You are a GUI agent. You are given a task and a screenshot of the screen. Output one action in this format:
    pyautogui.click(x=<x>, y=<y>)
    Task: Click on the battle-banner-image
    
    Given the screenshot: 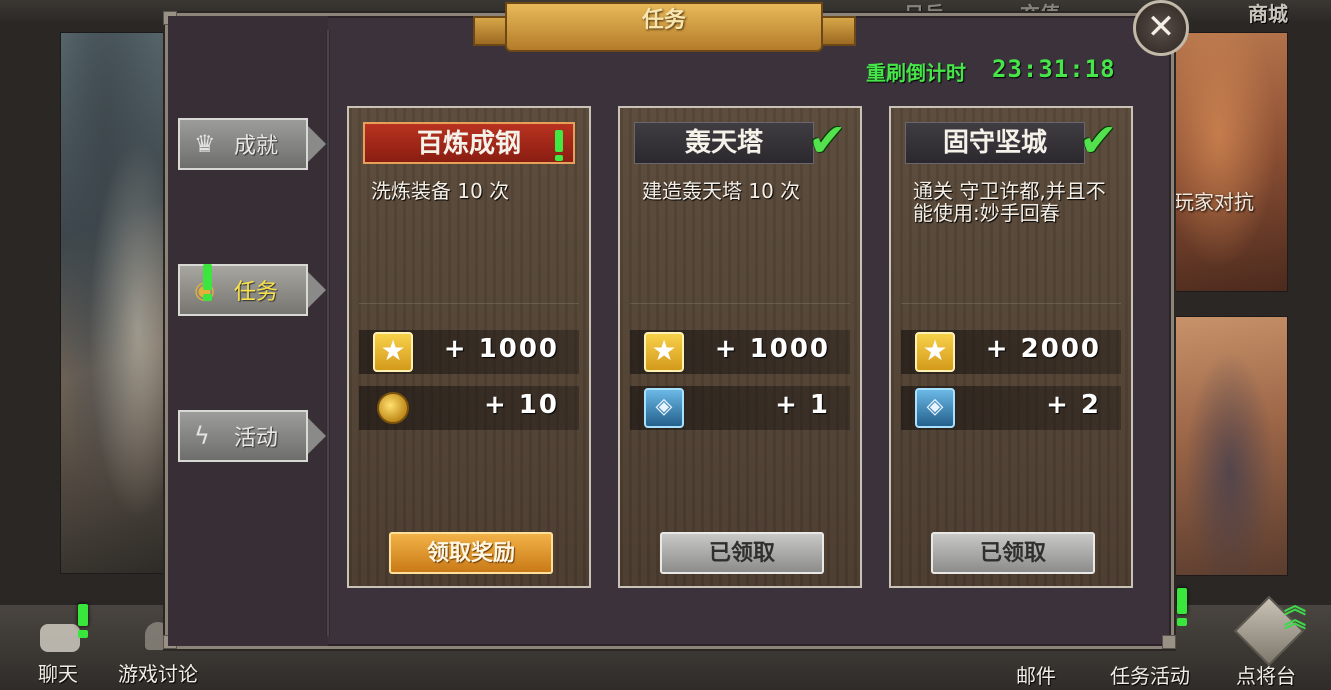 What is the action you would take?
    pyautogui.click(x=1230, y=446)
    